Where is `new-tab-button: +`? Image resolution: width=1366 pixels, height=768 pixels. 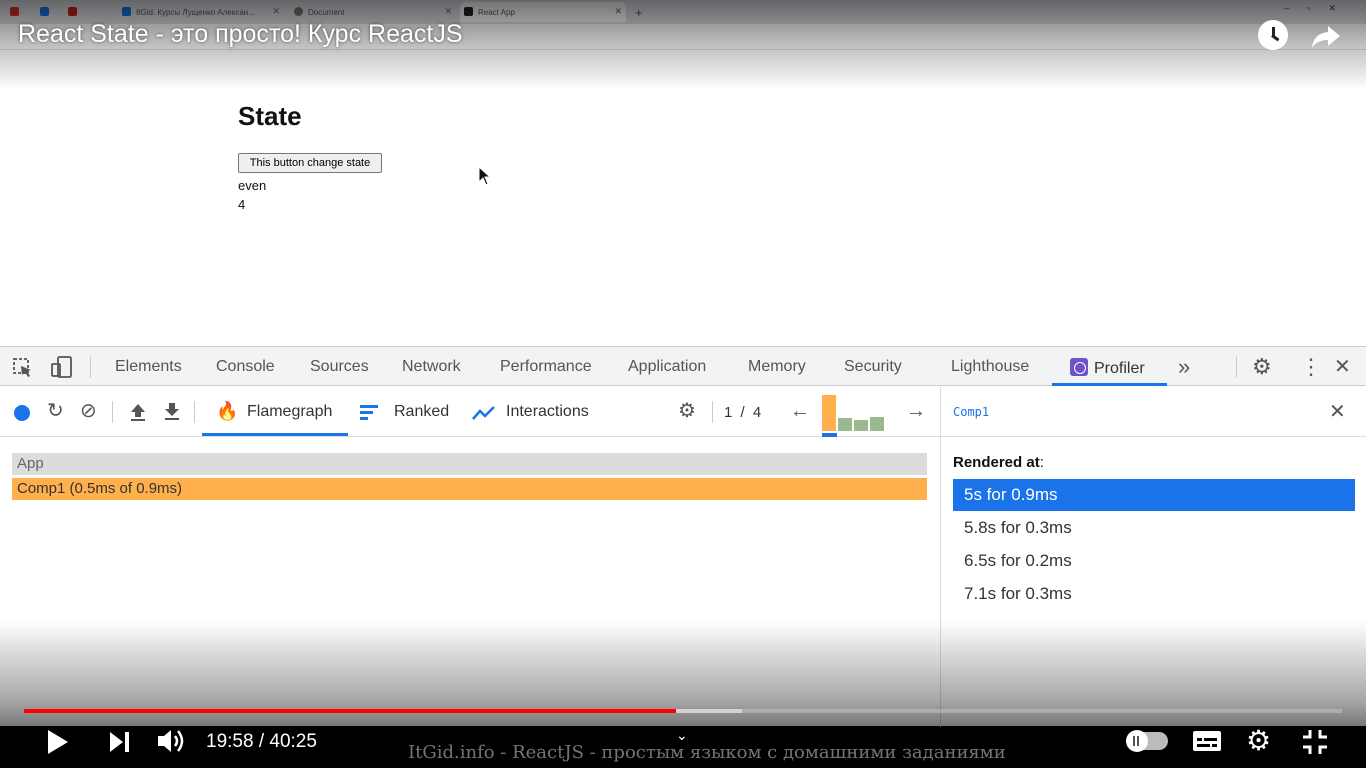 new-tab-button: + is located at coordinates (641, 12).